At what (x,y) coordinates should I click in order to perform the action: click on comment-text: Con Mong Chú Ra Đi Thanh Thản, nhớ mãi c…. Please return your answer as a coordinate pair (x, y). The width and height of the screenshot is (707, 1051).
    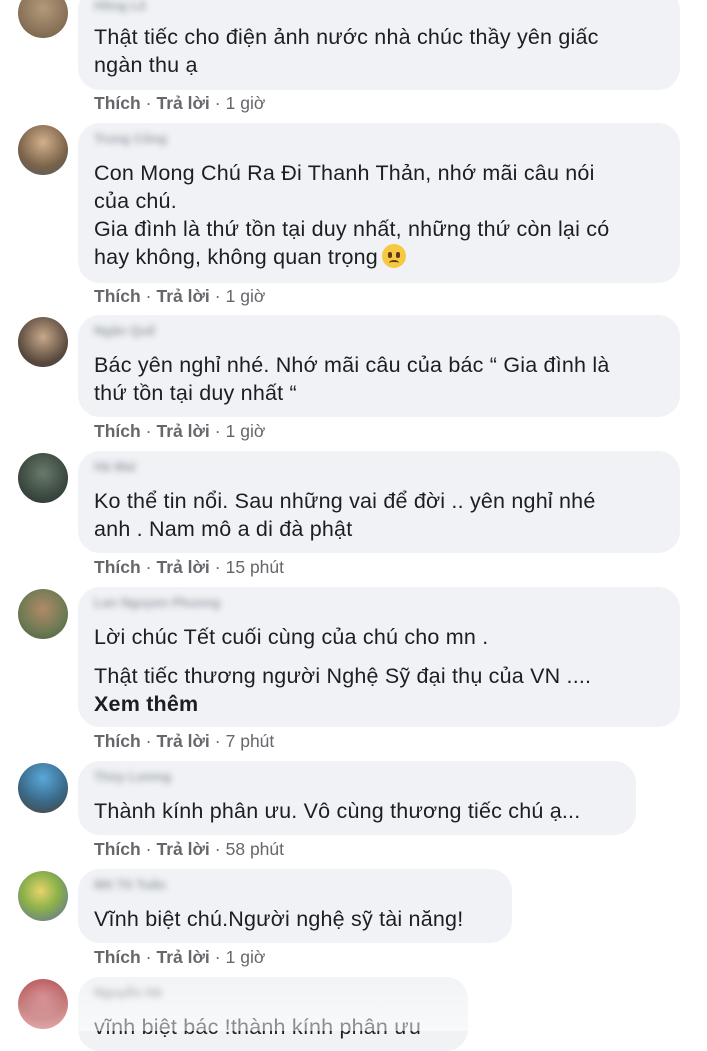
    Looking at the image, I should click on (344, 173).